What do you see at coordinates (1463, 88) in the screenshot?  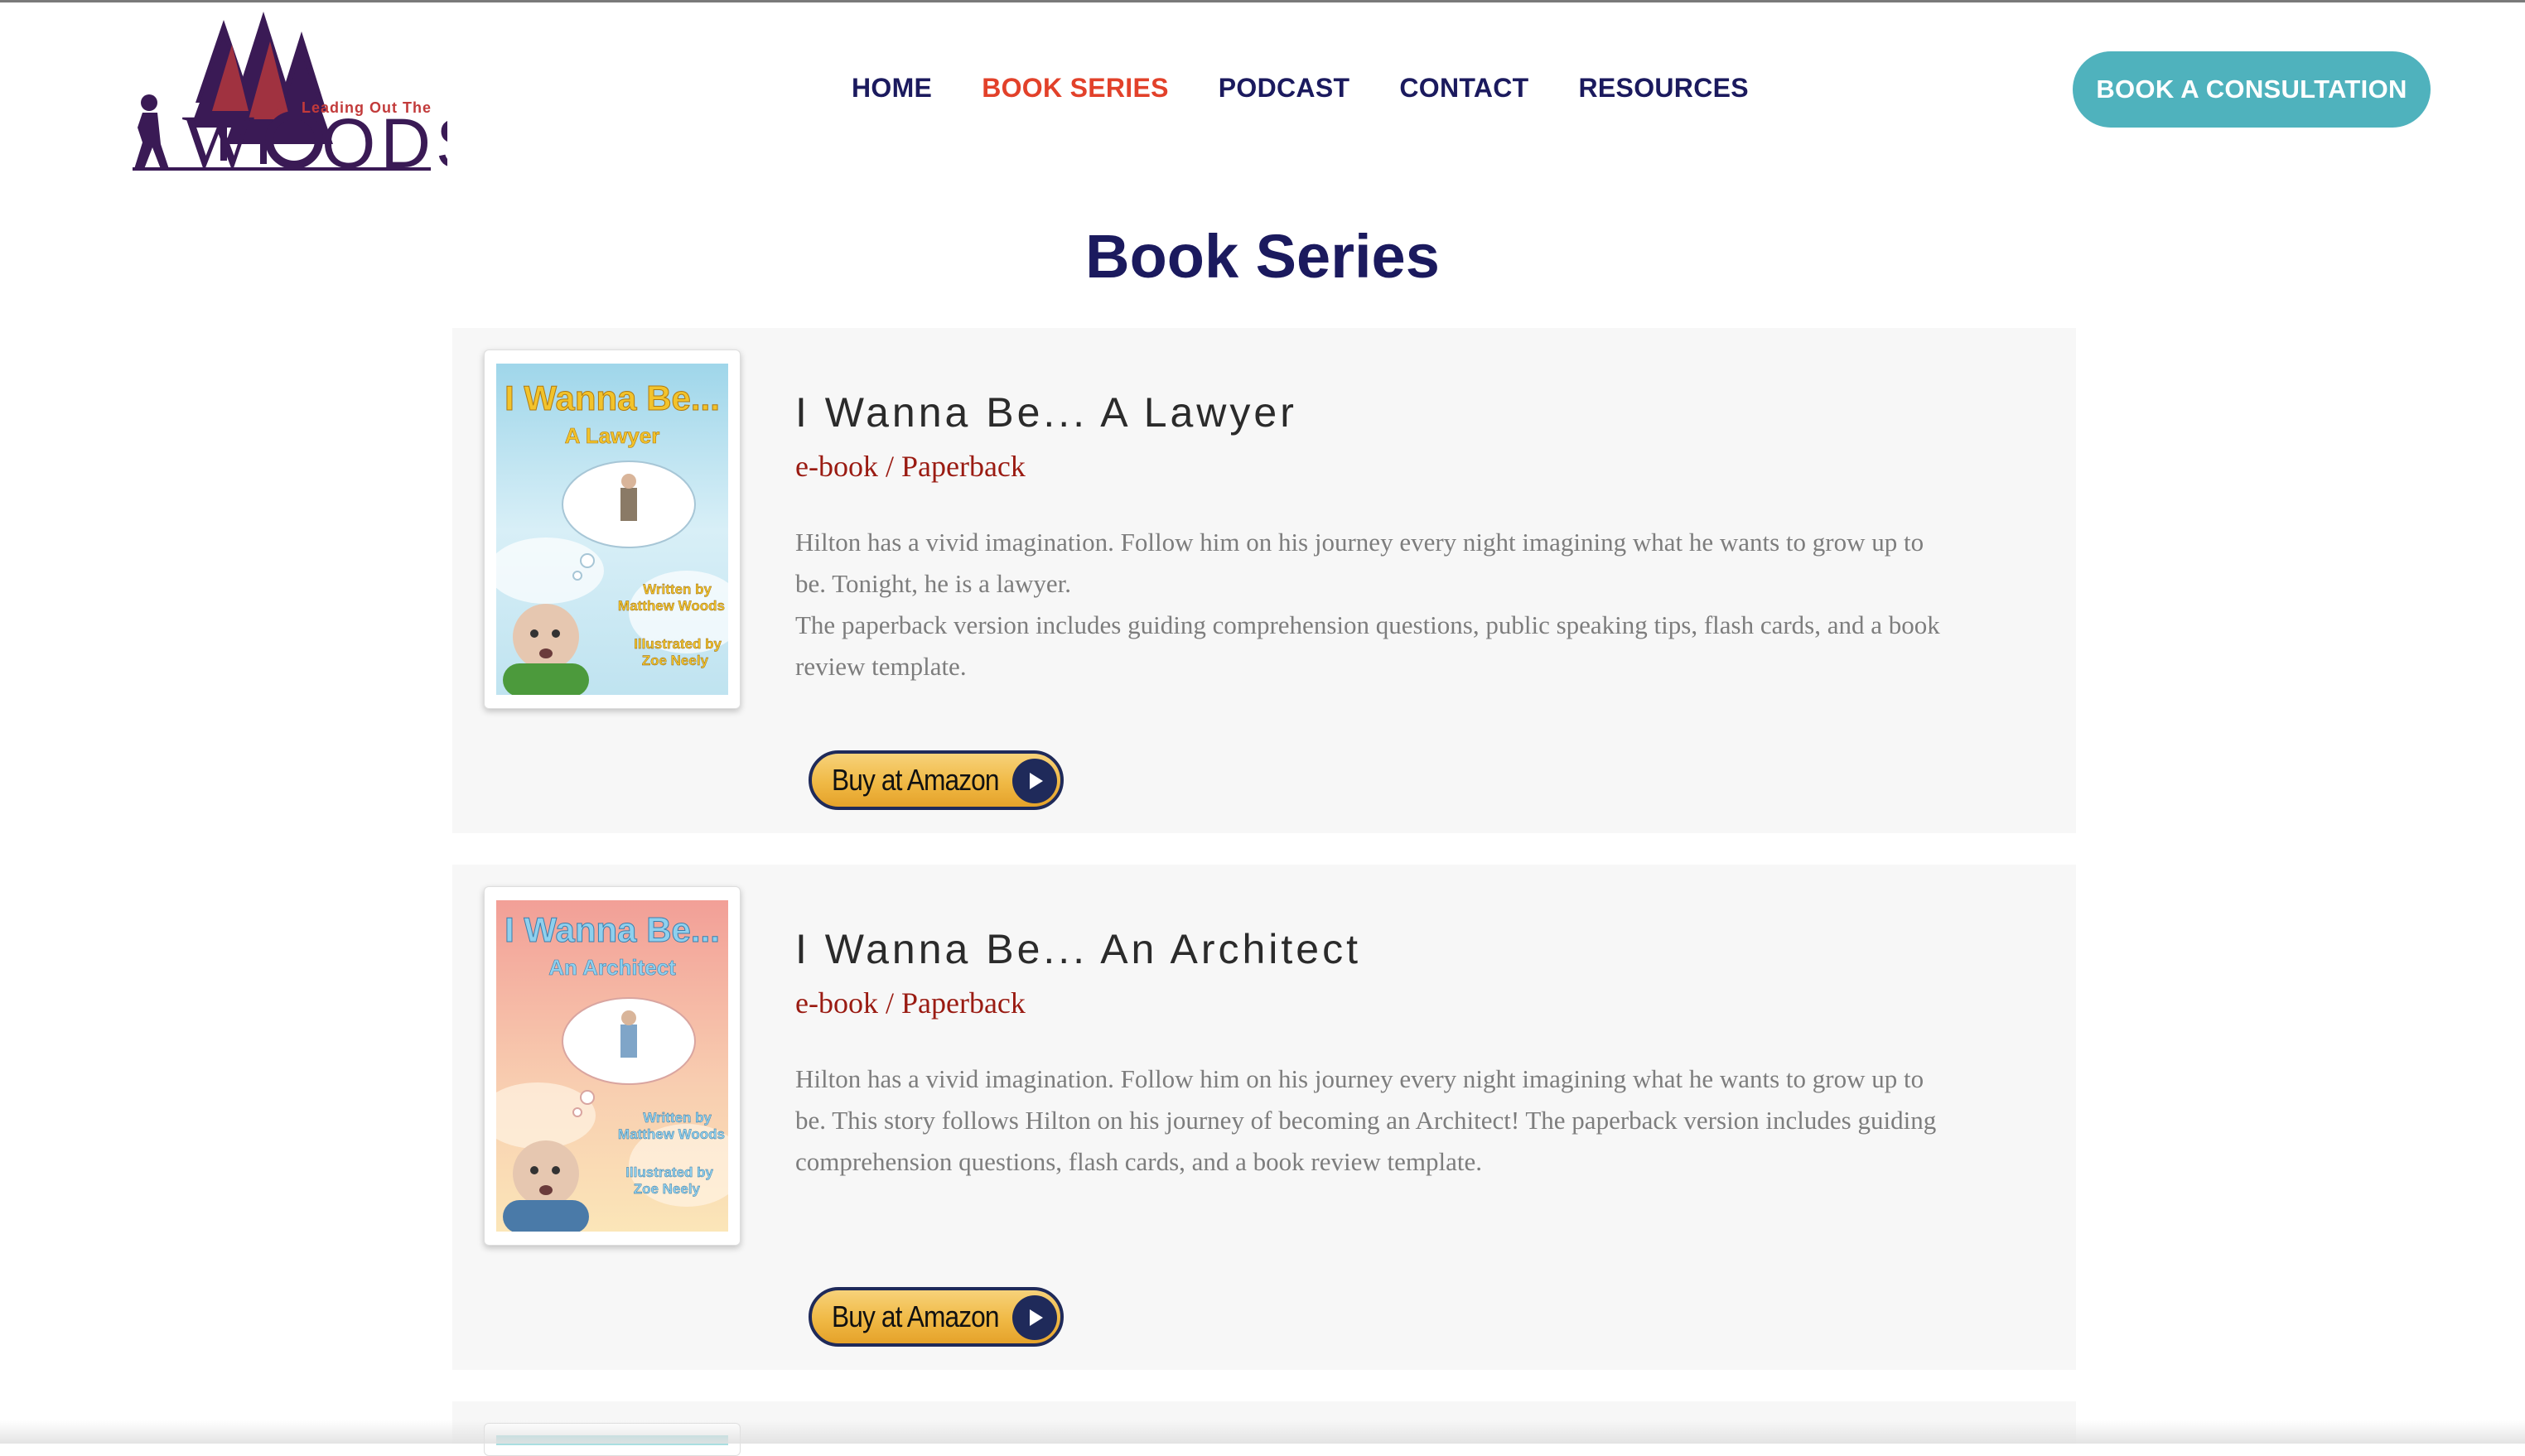 I see `nav-contact: CONTACT` at bounding box center [1463, 88].